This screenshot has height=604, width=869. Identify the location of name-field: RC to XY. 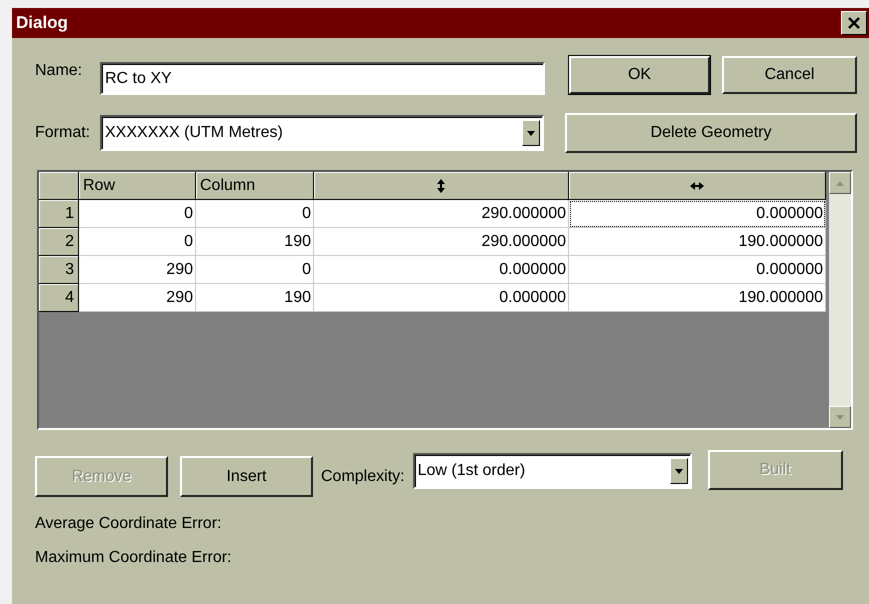
(322, 78).